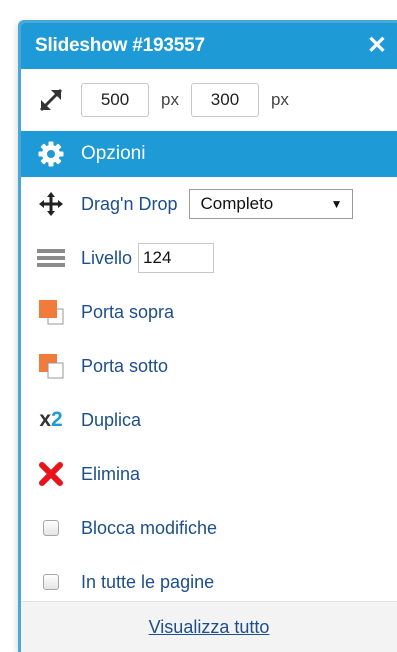 The height and width of the screenshot is (652, 397). What do you see at coordinates (279, 99) in the screenshot?
I see `height-unit: px` at bounding box center [279, 99].